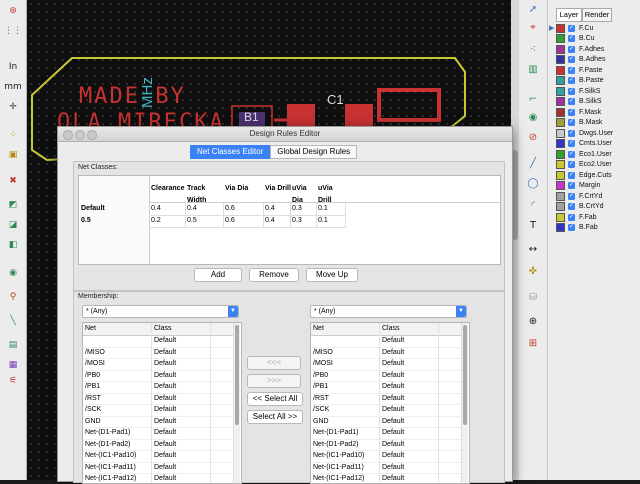 The image size is (640, 484). I want to click on left-tool-button: ✖, so click(13, 181).